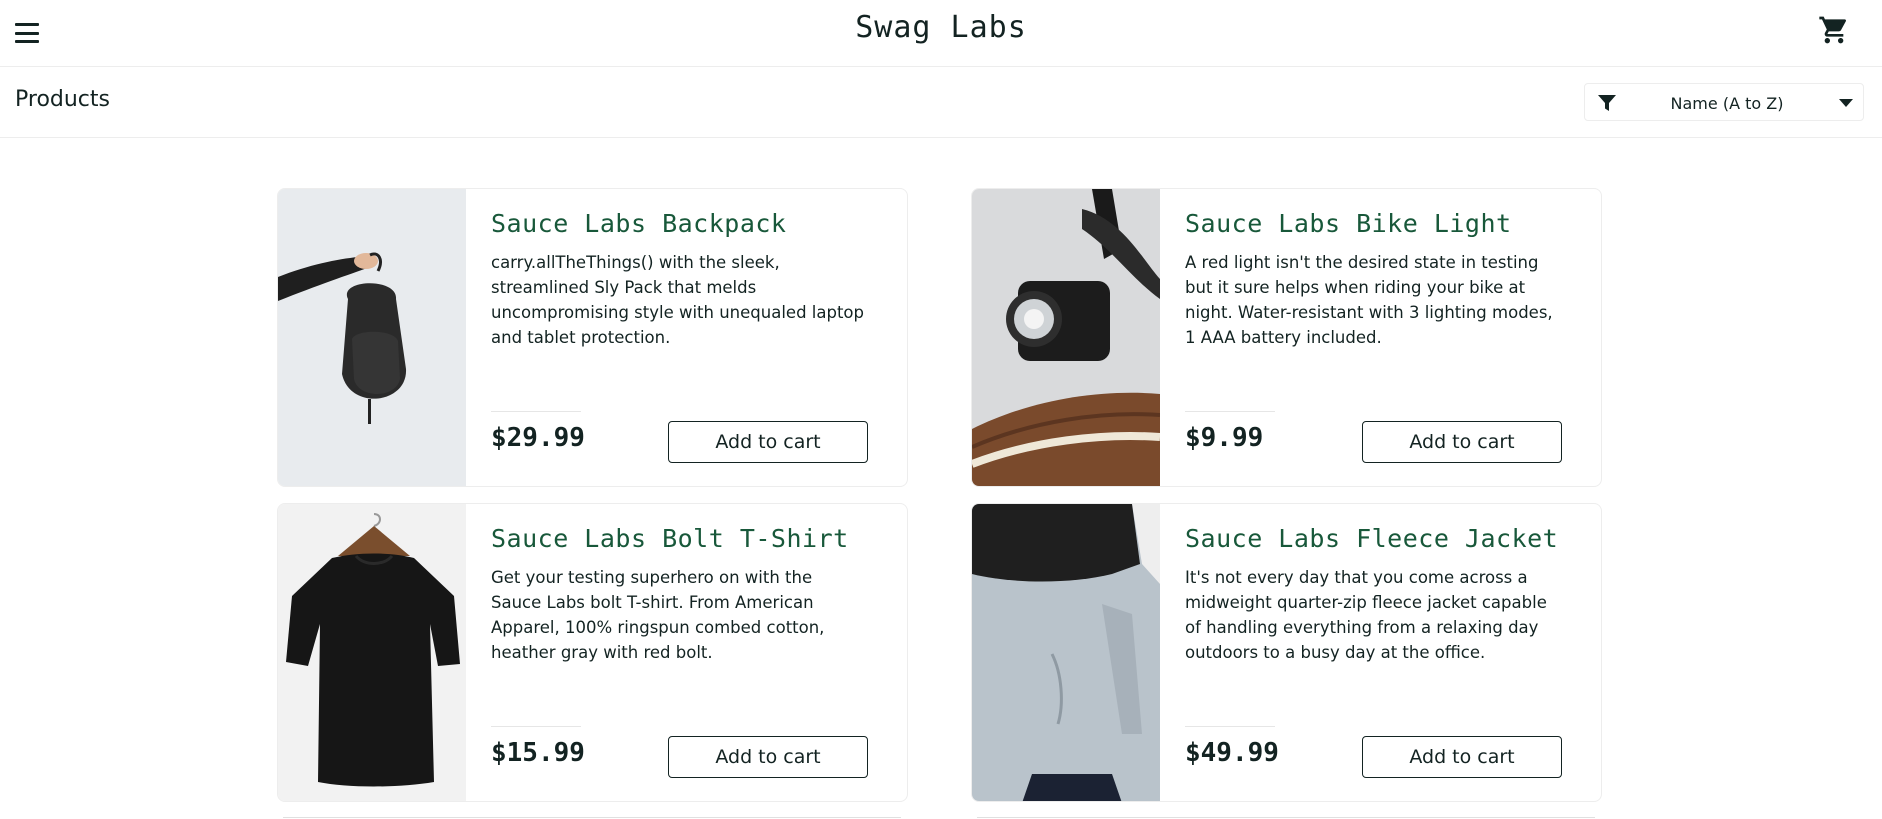 The height and width of the screenshot is (819, 1882). What do you see at coordinates (1846, 103) in the screenshot?
I see `caret-down-icon` at bounding box center [1846, 103].